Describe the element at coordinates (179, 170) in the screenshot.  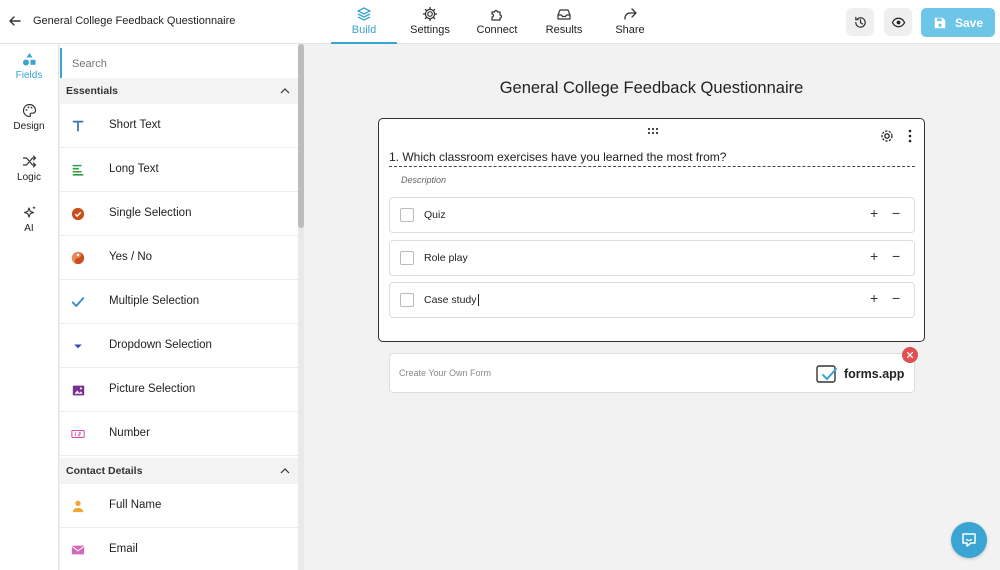
I see `field-item-long-text: Long Text` at that location.